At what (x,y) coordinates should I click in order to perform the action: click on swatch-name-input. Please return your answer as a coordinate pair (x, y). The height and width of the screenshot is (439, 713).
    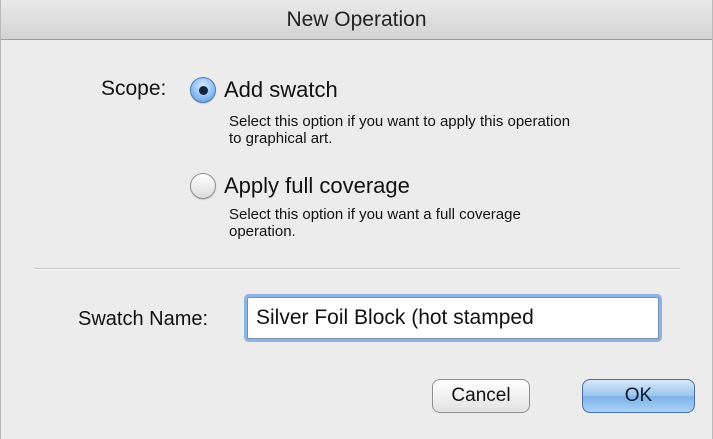
    Looking at the image, I should click on (453, 318).